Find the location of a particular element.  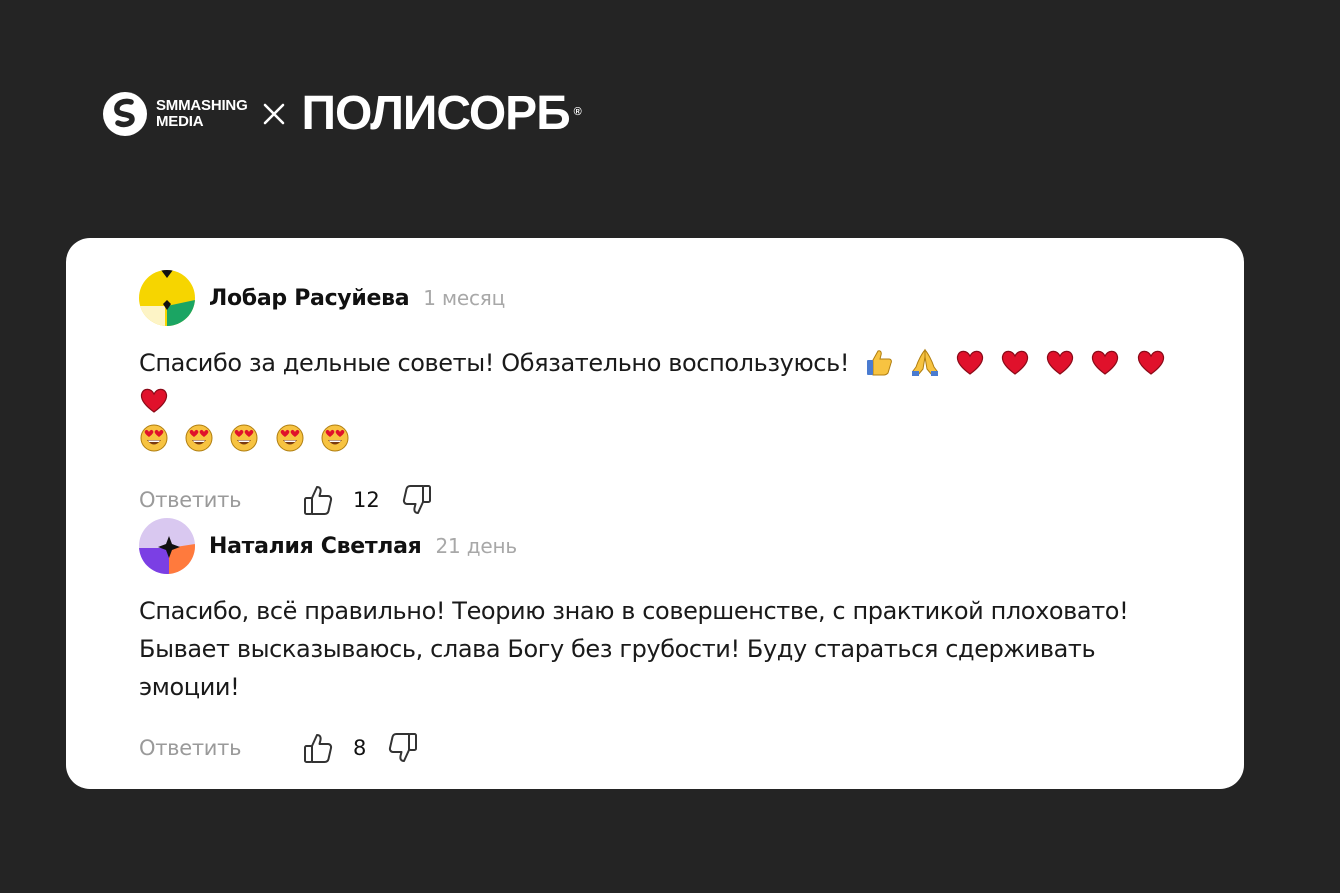

author-name: Наталия Светлая is located at coordinates (315, 546).